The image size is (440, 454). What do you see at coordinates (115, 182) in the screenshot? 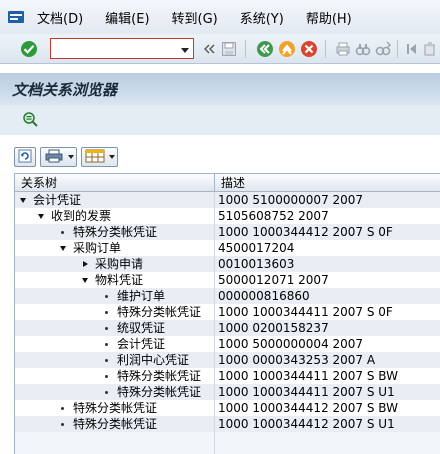
I see `column-header-relationship-tree: 关系树` at bounding box center [115, 182].